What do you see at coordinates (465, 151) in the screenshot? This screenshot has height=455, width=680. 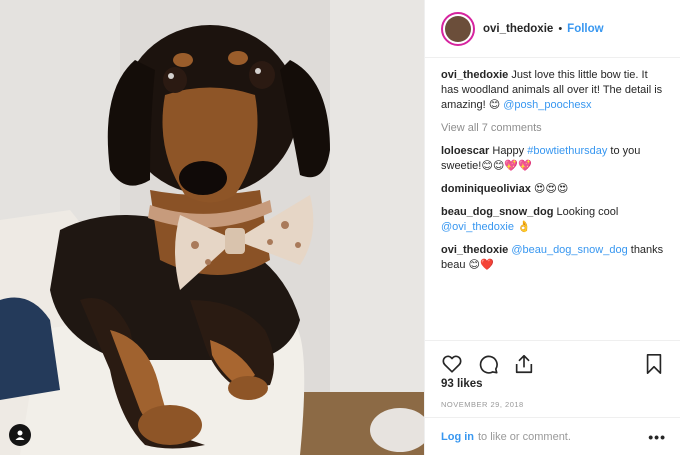 I see `comment-username: loloescar` at bounding box center [465, 151].